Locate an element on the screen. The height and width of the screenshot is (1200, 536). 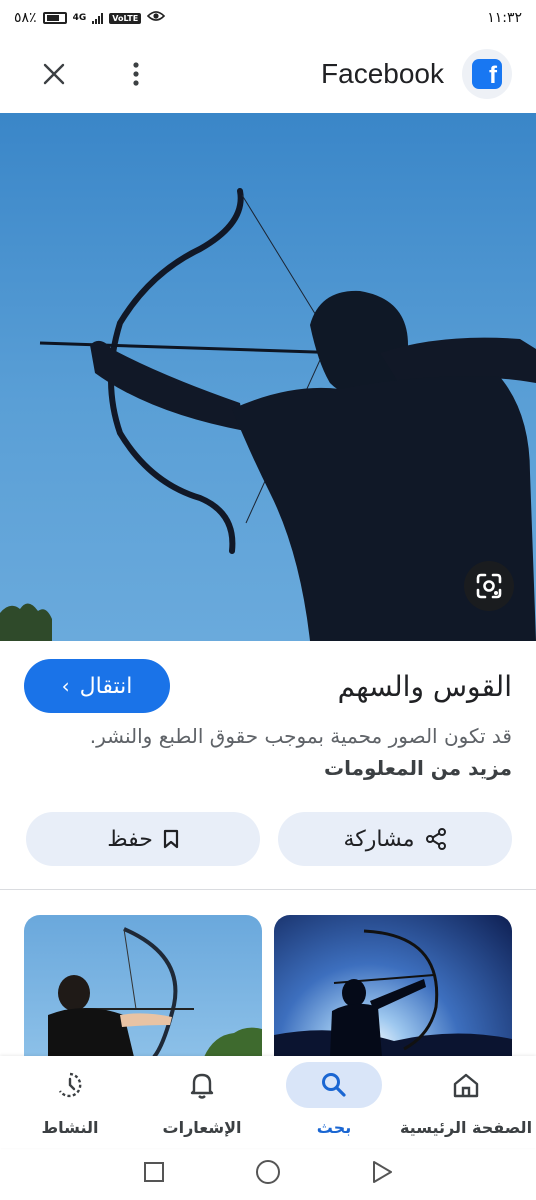
clock: ١١:٣٢ is located at coordinates (504, 18).